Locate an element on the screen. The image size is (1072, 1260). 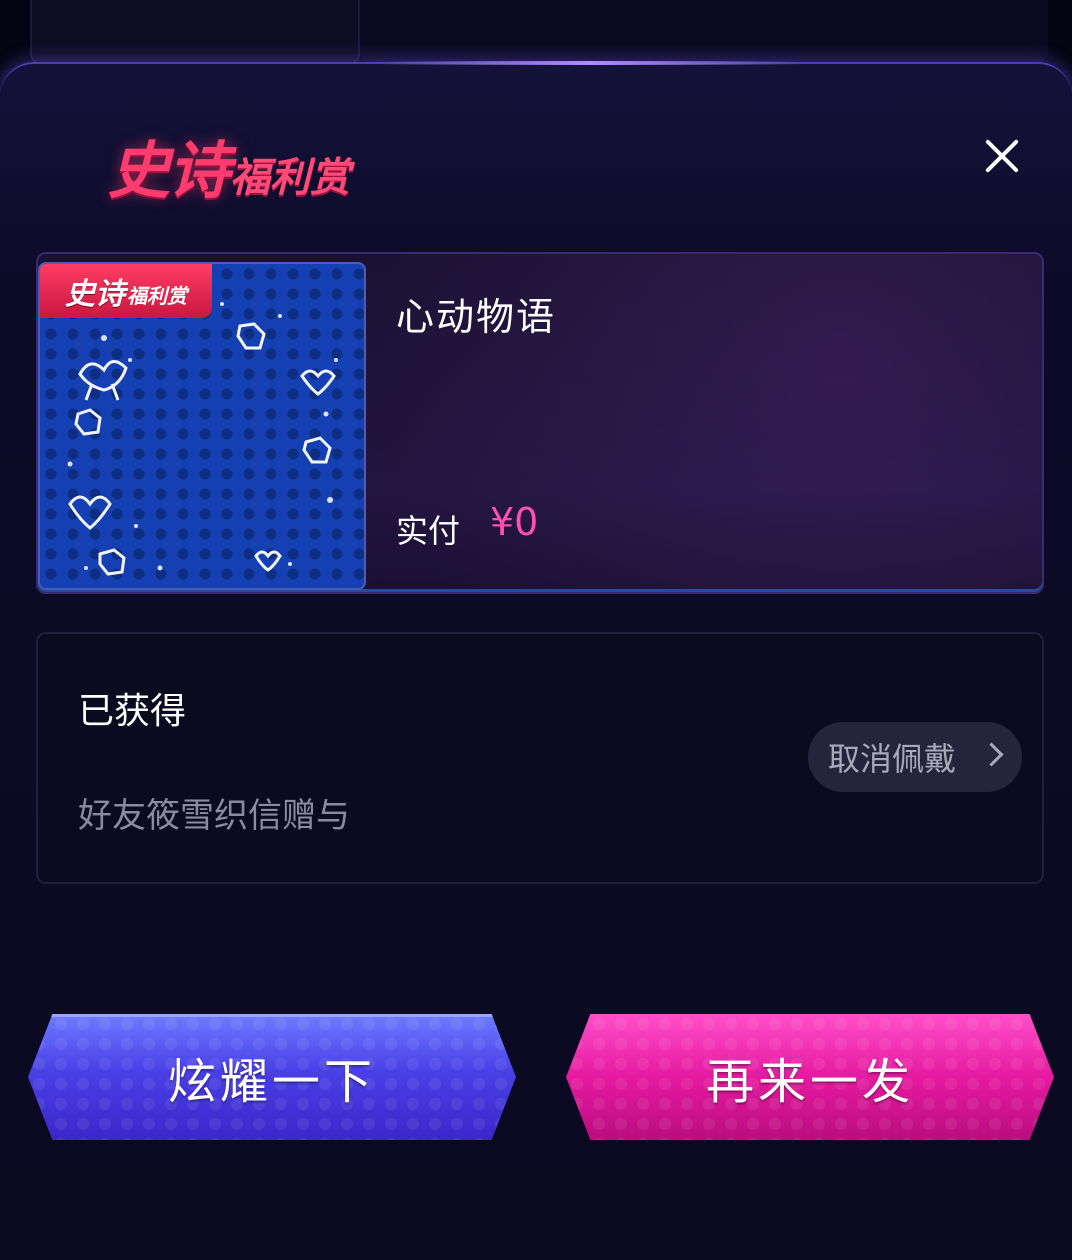
obtained-title: 已获得 is located at coordinates (132, 711).